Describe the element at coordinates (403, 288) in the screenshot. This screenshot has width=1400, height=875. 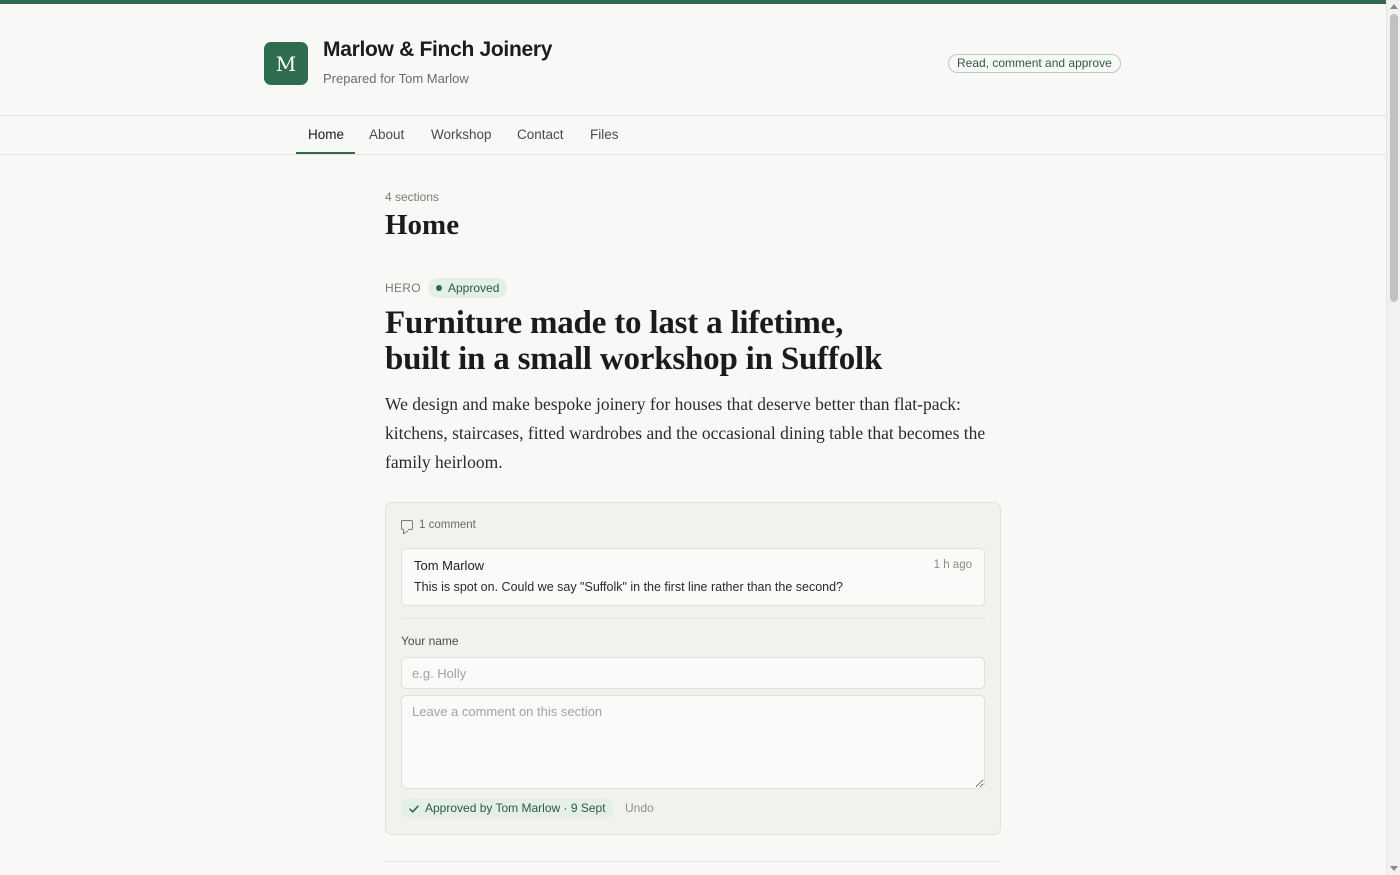
I see `section-label: HERO` at that location.